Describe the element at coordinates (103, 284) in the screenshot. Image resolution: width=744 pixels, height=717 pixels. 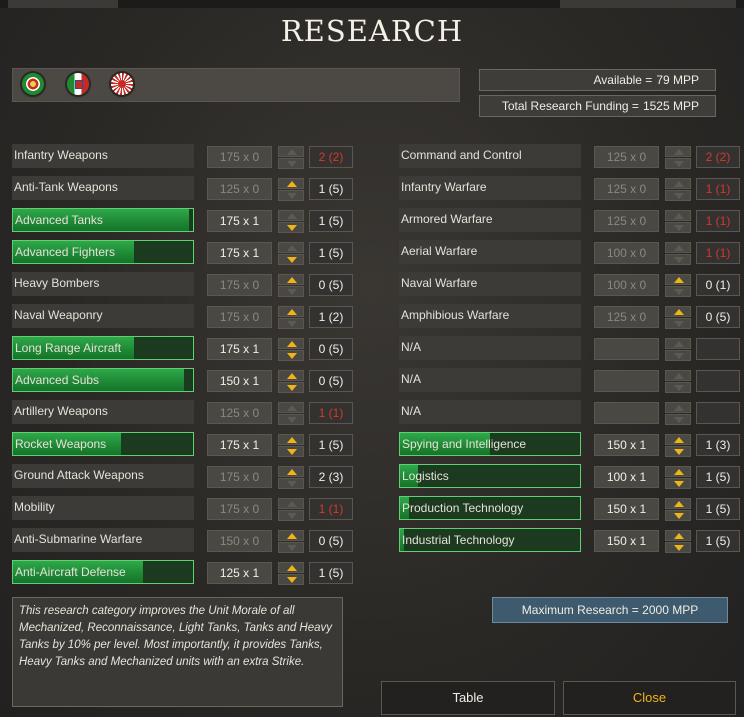
I see `research-name-heavy-bombers: Heavy Bombers` at that location.